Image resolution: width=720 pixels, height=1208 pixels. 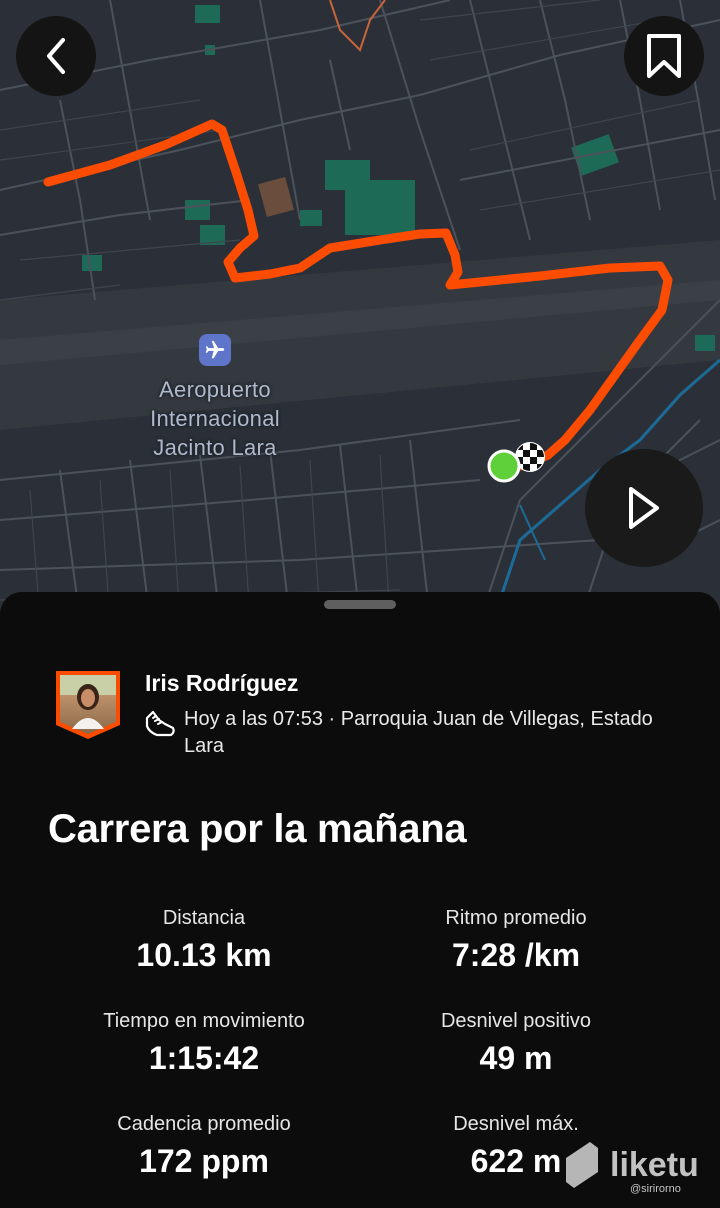 I want to click on back-button, so click(x=56, y=56).